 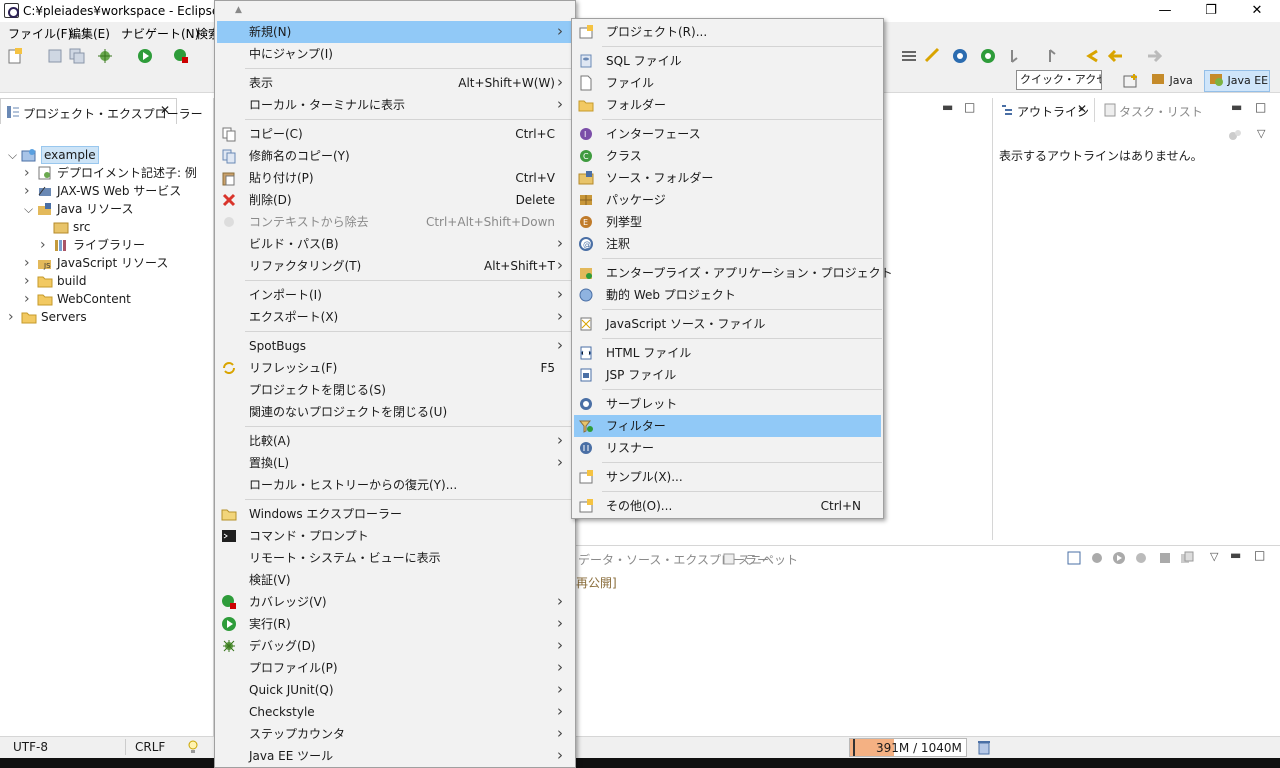 What do you see at coordinates (395, 134) in the screenshot?
I see `menu-item: コピー(C) Ctrl+C` at bounding box center [395, 134].